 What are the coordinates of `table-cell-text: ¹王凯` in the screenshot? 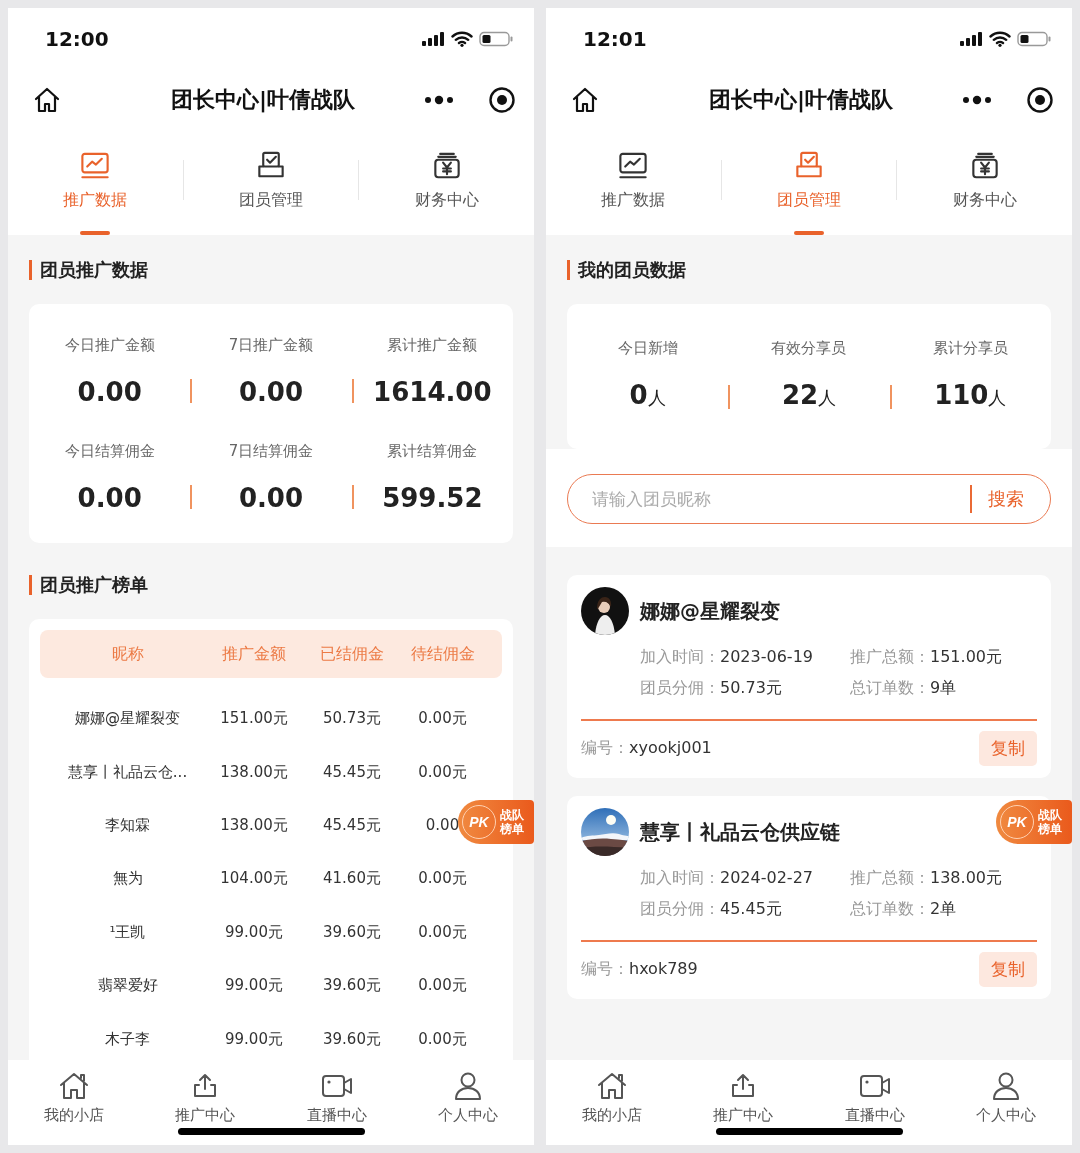 It's located at (127, 932).